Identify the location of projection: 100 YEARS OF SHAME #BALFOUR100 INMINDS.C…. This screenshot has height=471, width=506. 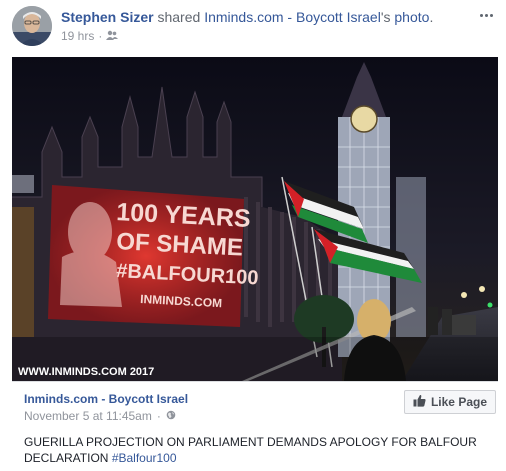
(153, 256).